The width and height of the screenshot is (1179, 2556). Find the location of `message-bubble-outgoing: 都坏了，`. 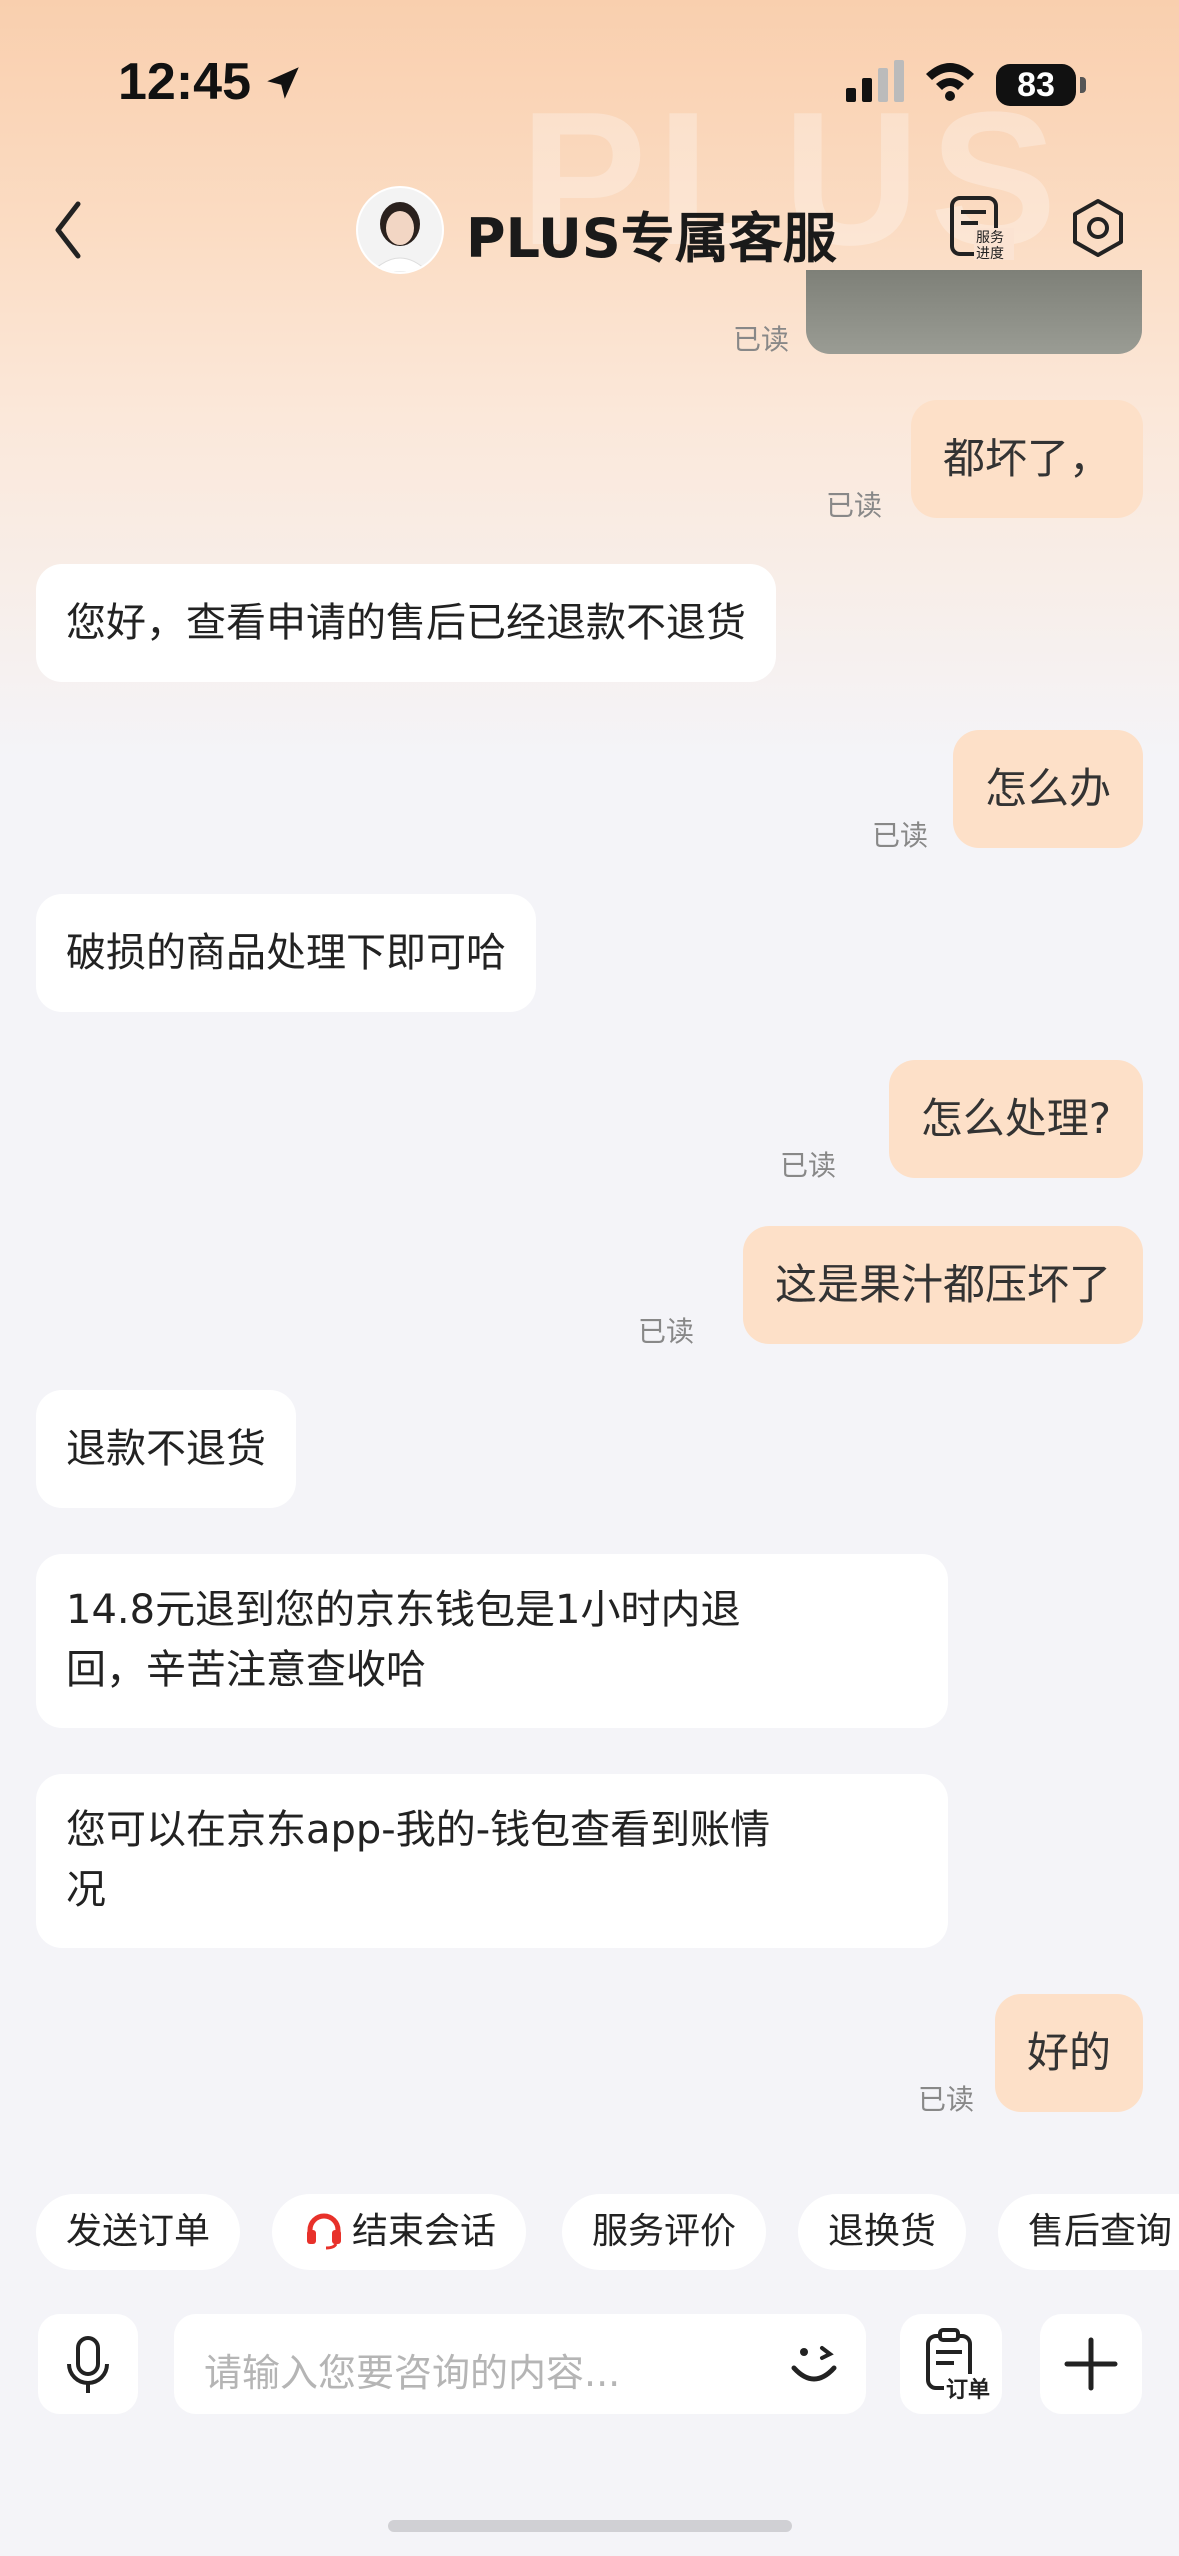

message-bubble-outgoing: 都坏了， is located at coordinates (1026, 459).